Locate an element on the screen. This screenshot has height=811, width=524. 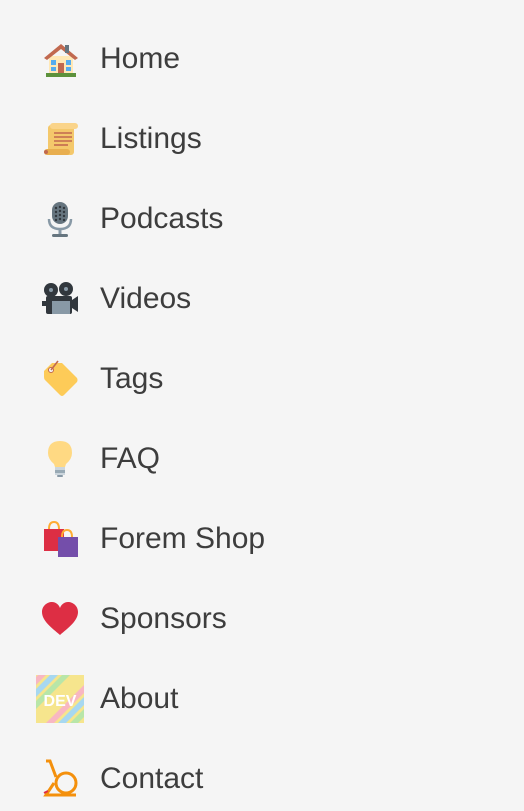
sidebar-item-forem-shop: Forem Shop is located at coordinates (174, 539).